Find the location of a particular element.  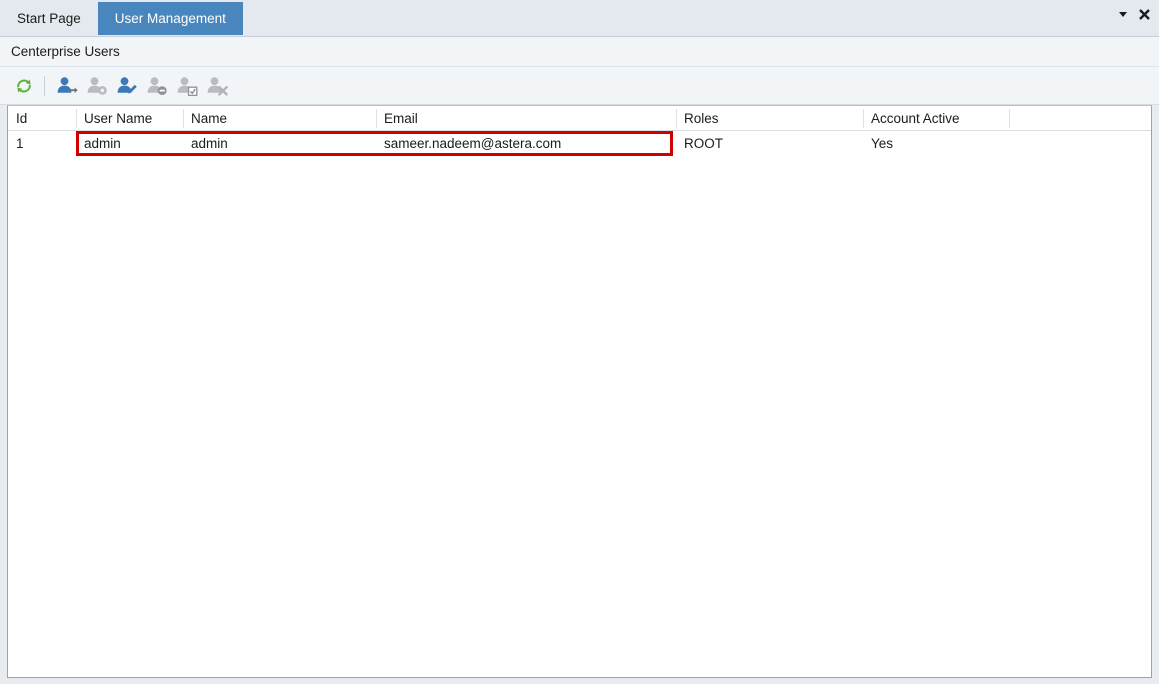

chevron-down-icon is located at coordinates (1123, 14).